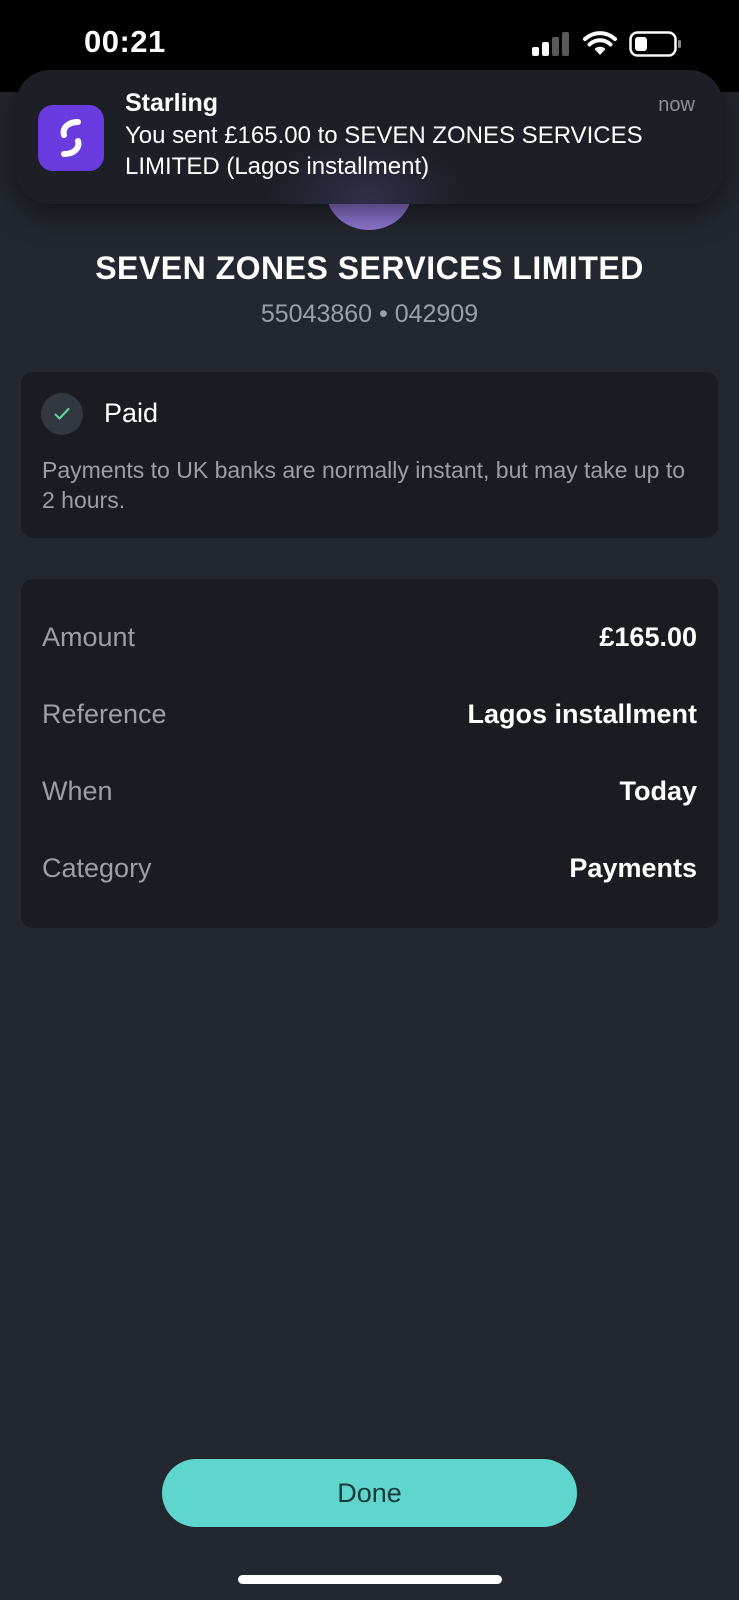 The width and height of the screenshot is (739, 1600). Describe the element at coordinates (71, 138) in the screenshot. I see `starling-app-icon` at that location.